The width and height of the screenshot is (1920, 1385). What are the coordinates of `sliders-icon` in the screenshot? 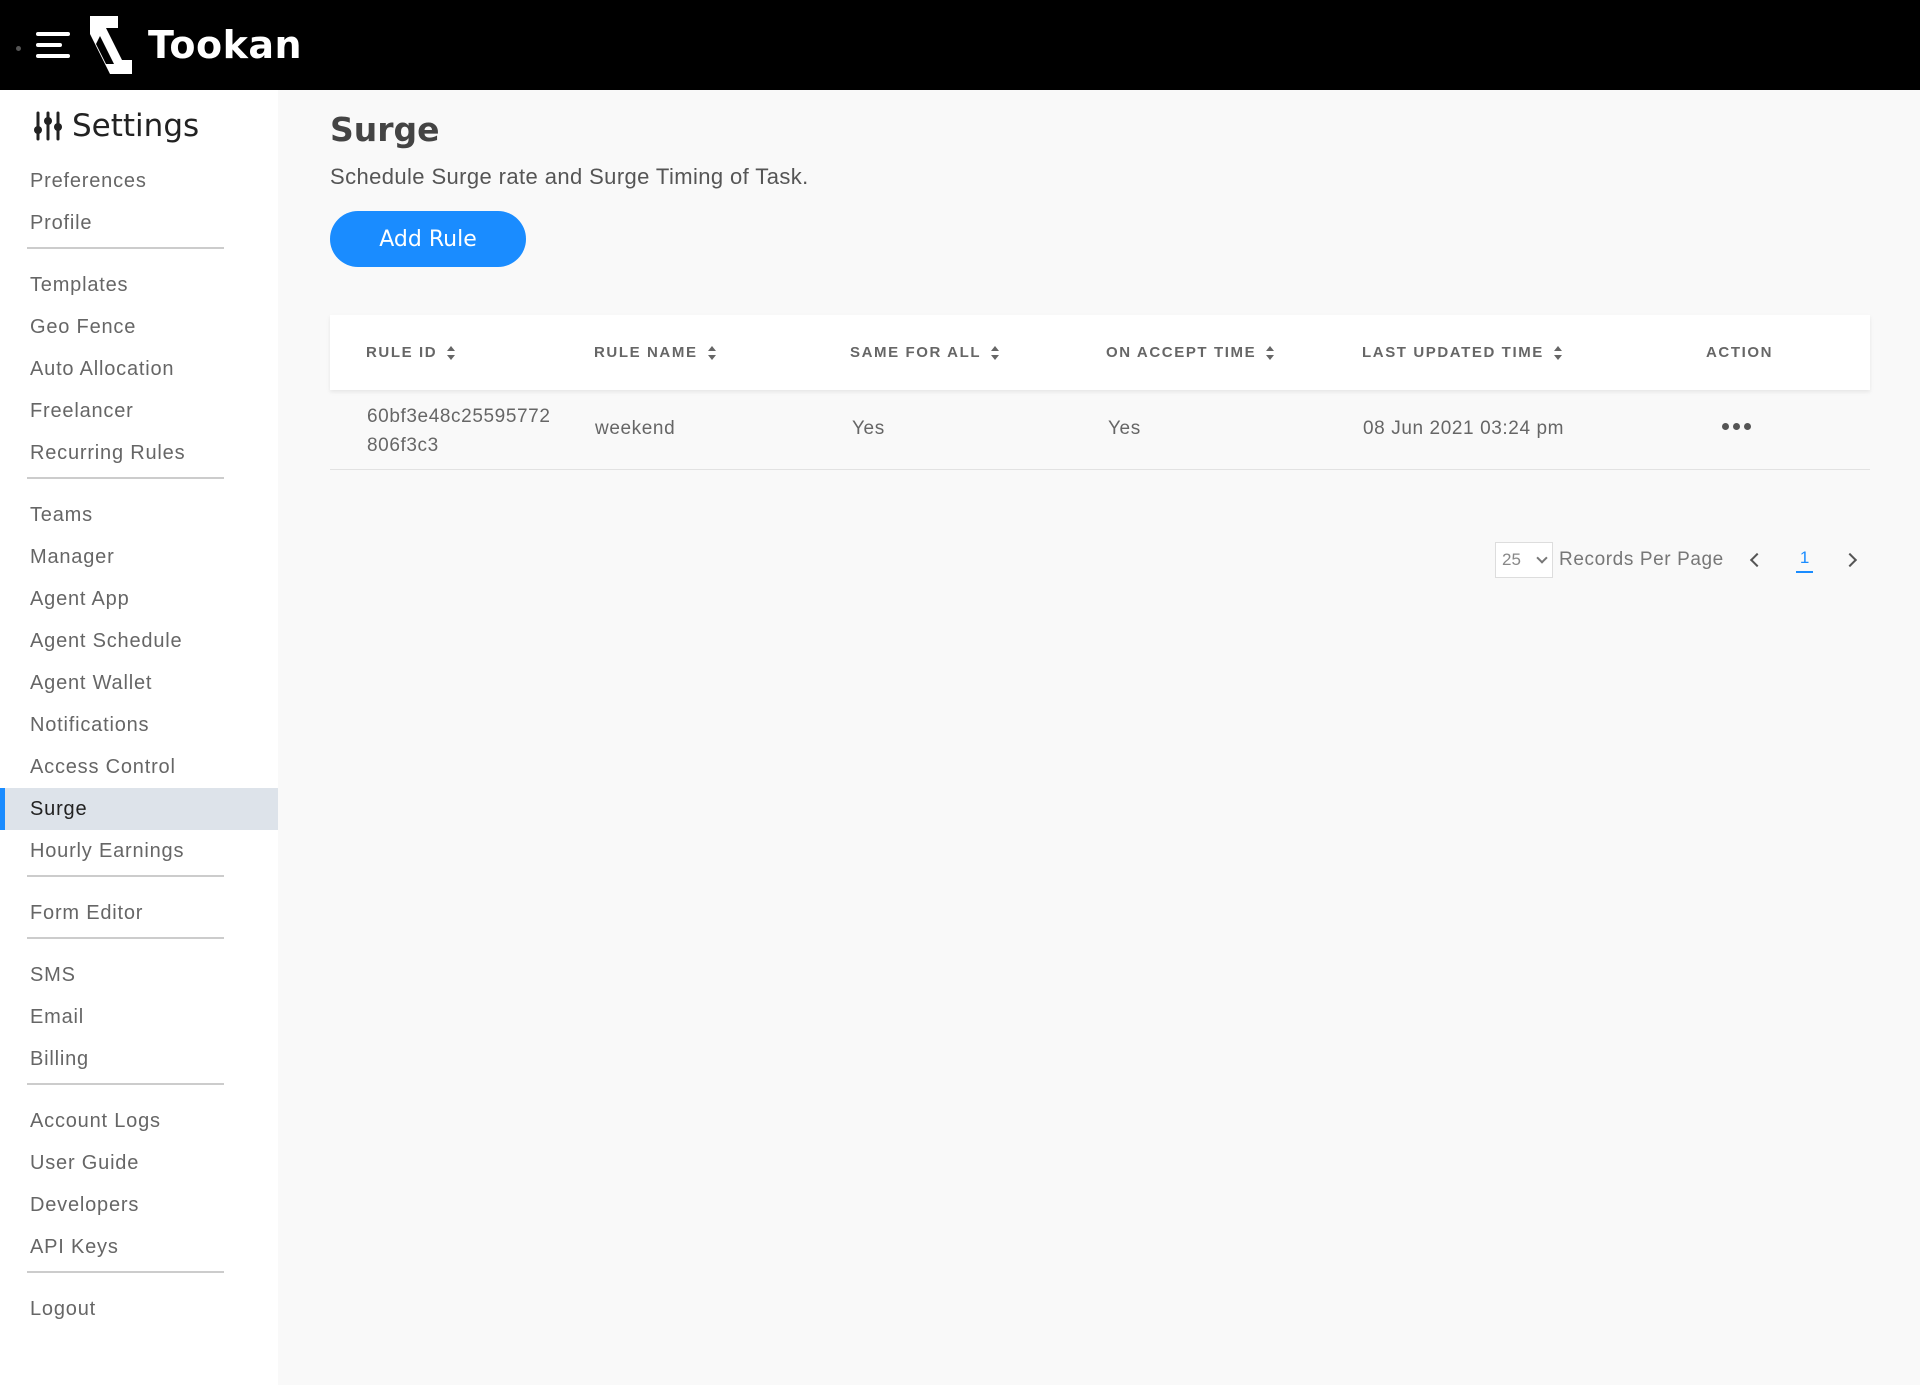 It's located at (48, 126).